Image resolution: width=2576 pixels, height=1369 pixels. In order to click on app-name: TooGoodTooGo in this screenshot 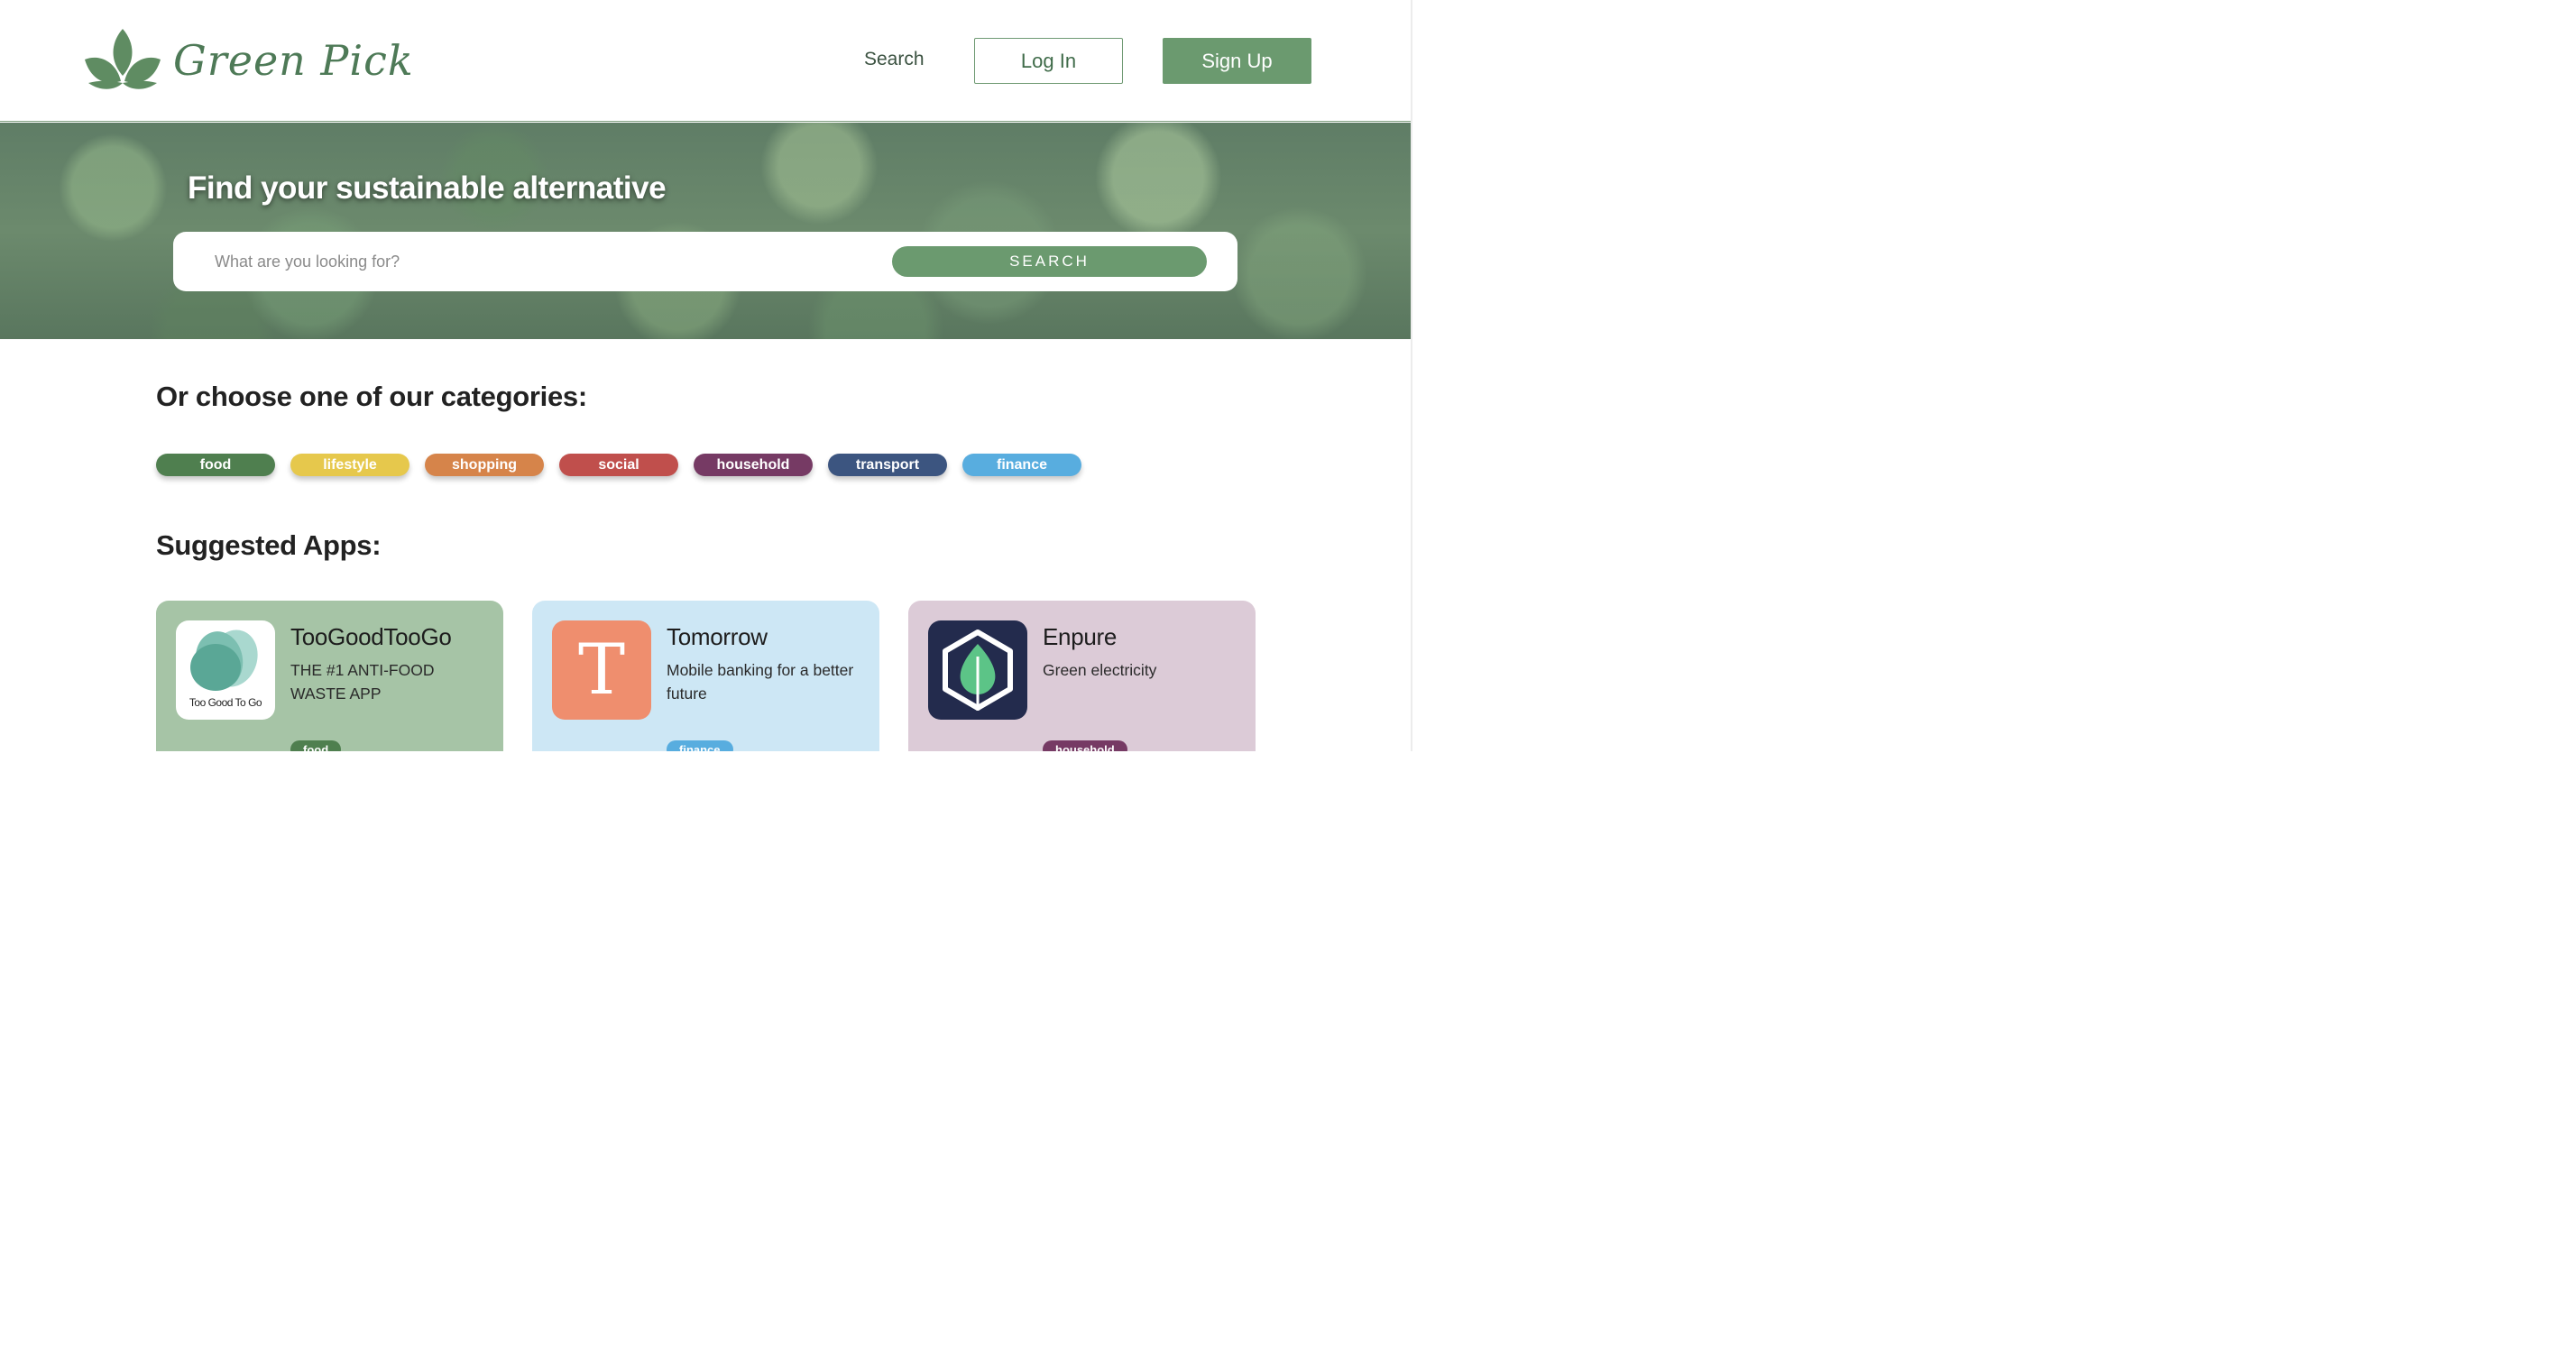, I will do `click(371, 636)`.